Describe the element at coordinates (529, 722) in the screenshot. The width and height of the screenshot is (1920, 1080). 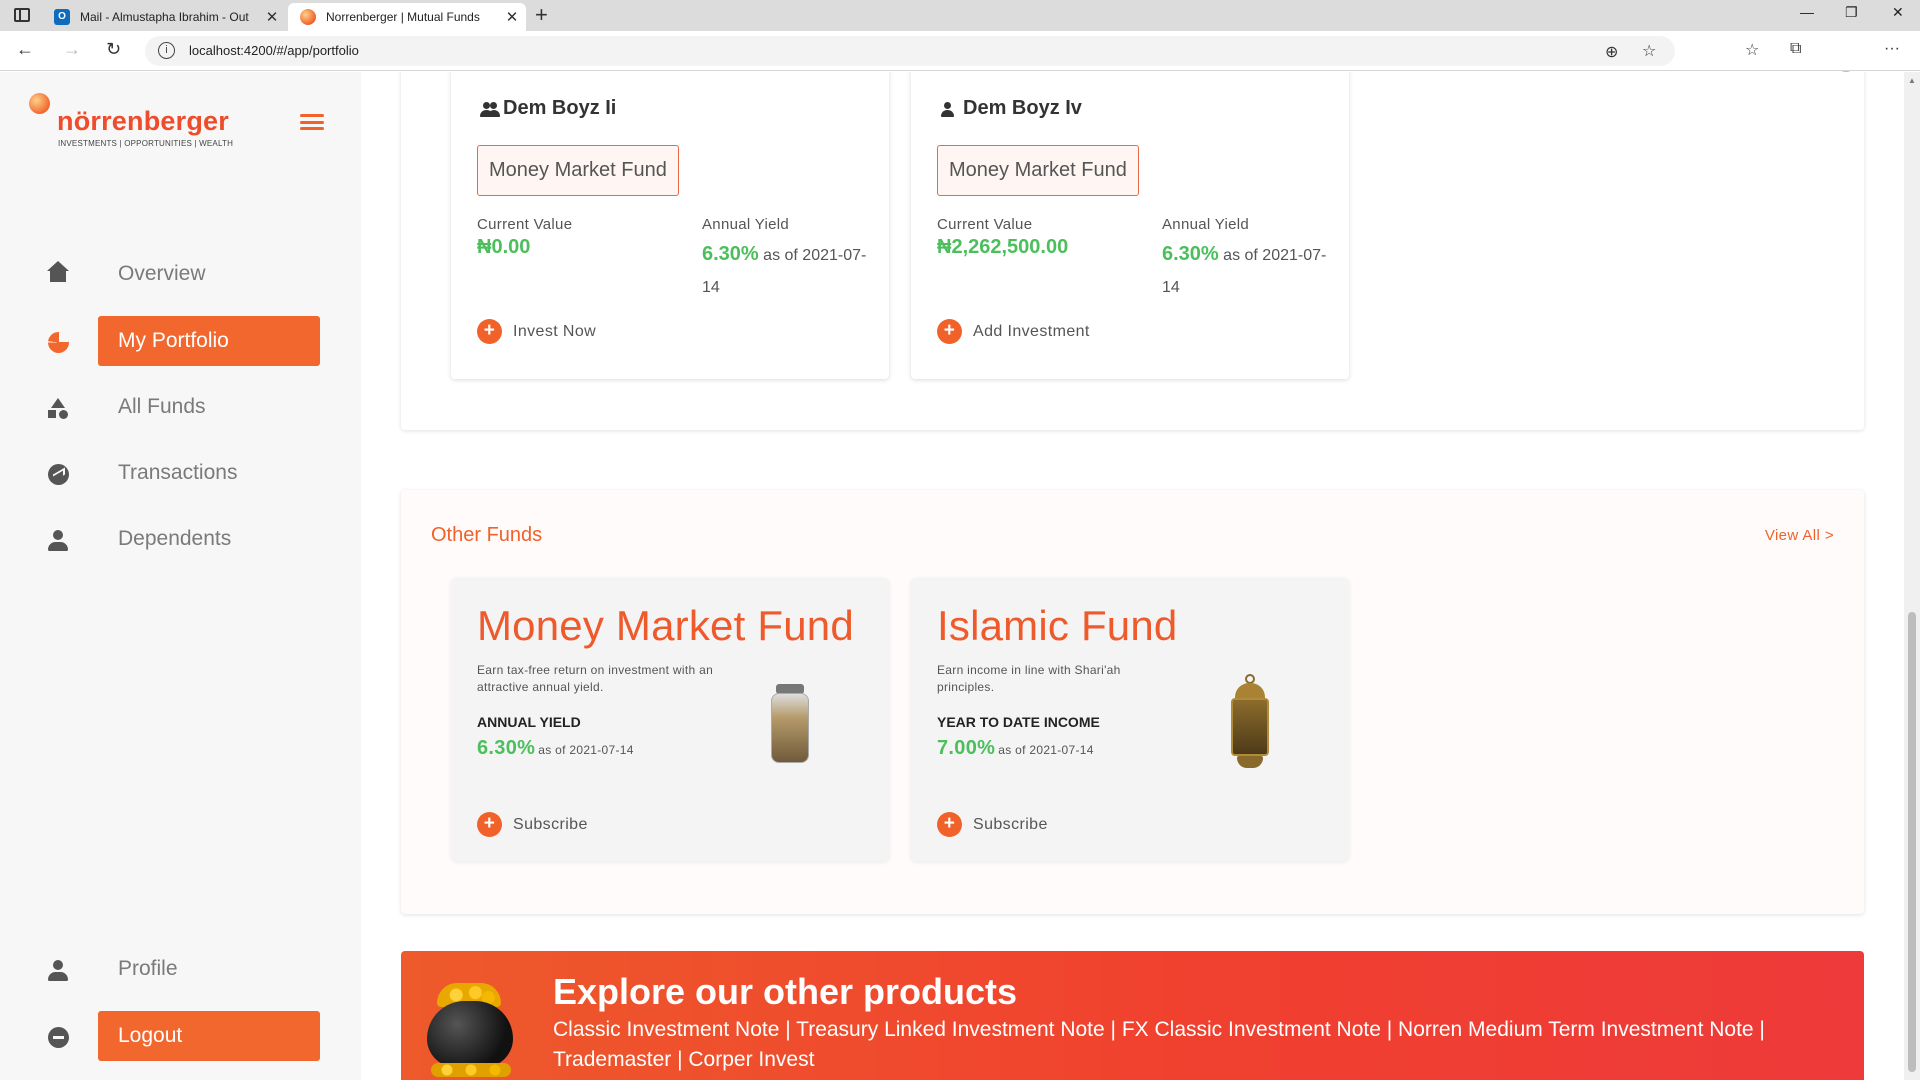
I see `metric-label: ANNUAL YIELD` at that location.